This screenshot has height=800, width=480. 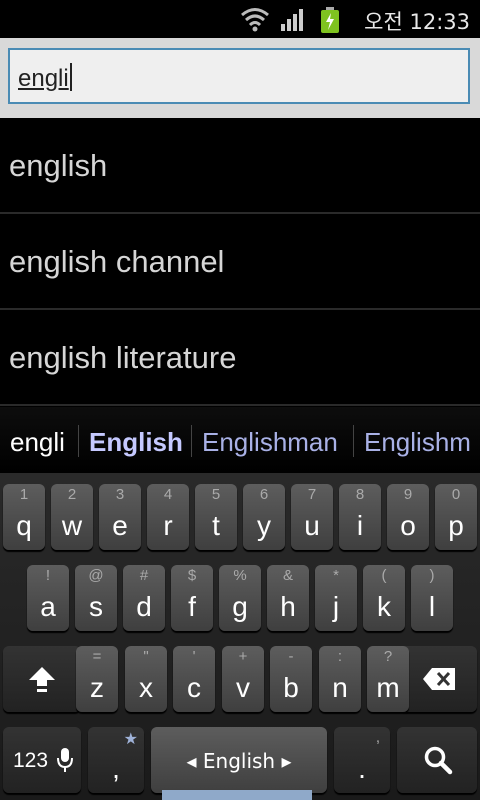 What do you see at coordinates (240, 606) in the screenshot?
I see `key-label: g` at bounding box center [240, 606].